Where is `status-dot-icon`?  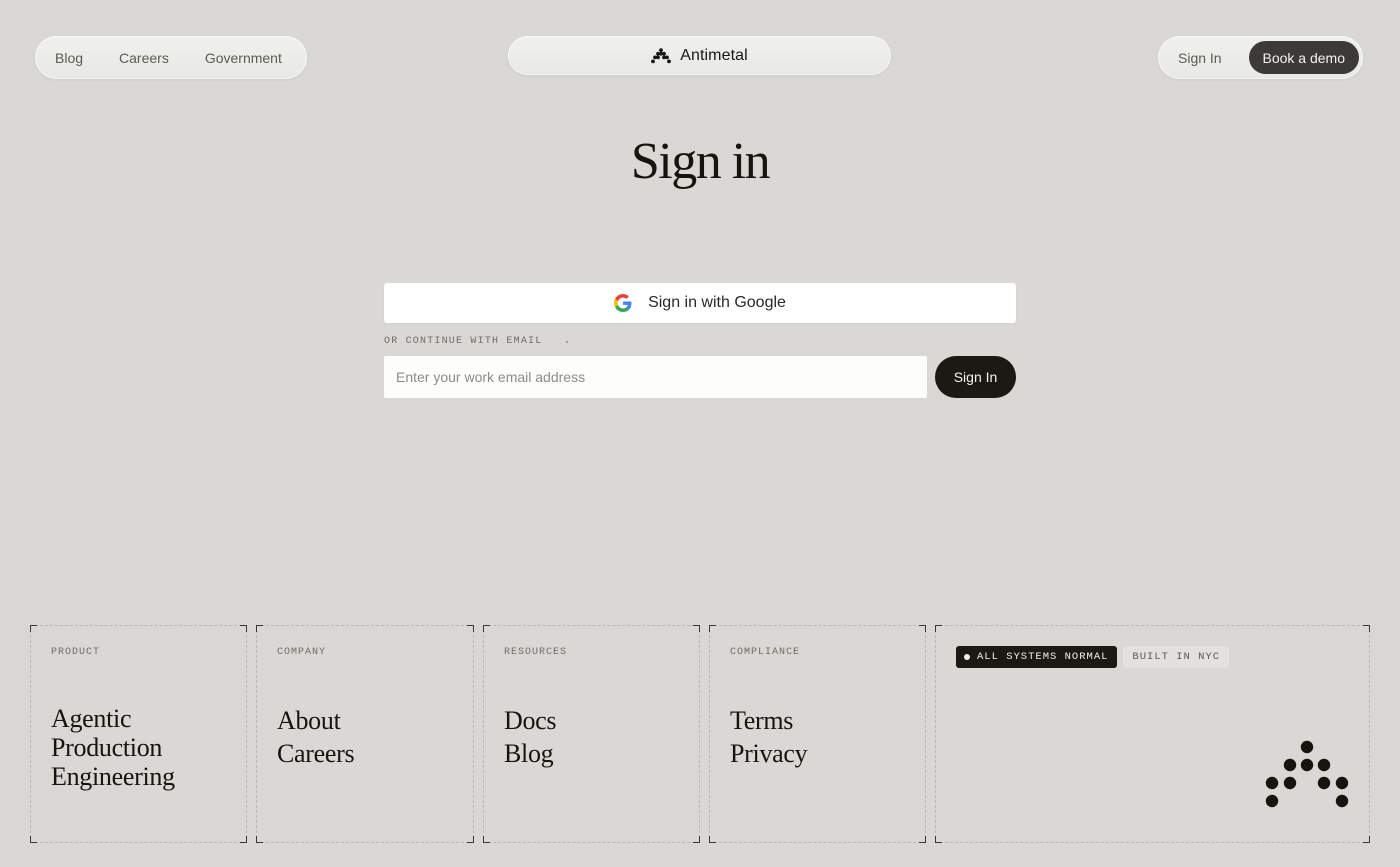
status-dot-icon is located at coordinates (967, 657).